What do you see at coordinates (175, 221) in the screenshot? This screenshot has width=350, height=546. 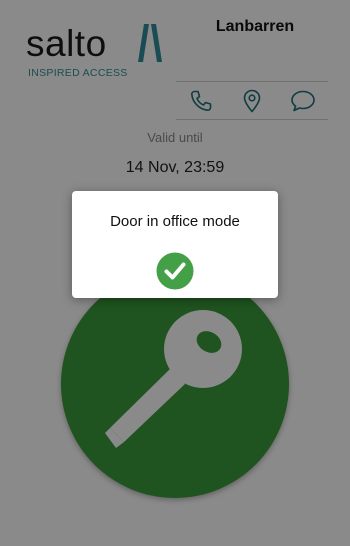 I see `alert-message: Door in office mode` at bounding box center [175, 221].